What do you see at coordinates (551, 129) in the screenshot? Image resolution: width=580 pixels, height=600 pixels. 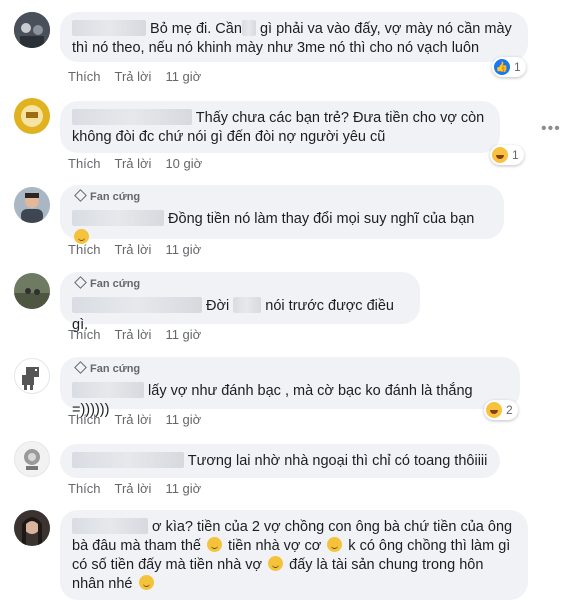 I see `more-options-icon: •••` at bounding box center [551, 129].